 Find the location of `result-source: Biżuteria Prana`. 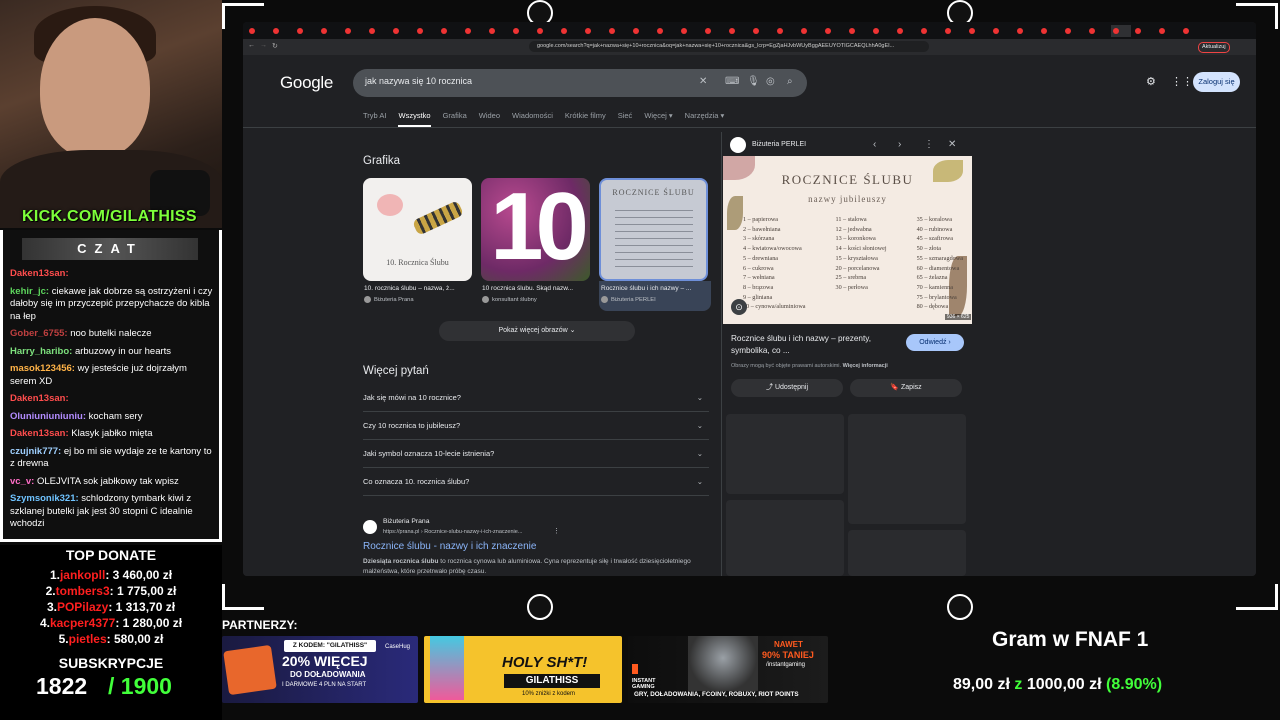

result-source: Biżuteria Prana is located at coordinates (406, 521).